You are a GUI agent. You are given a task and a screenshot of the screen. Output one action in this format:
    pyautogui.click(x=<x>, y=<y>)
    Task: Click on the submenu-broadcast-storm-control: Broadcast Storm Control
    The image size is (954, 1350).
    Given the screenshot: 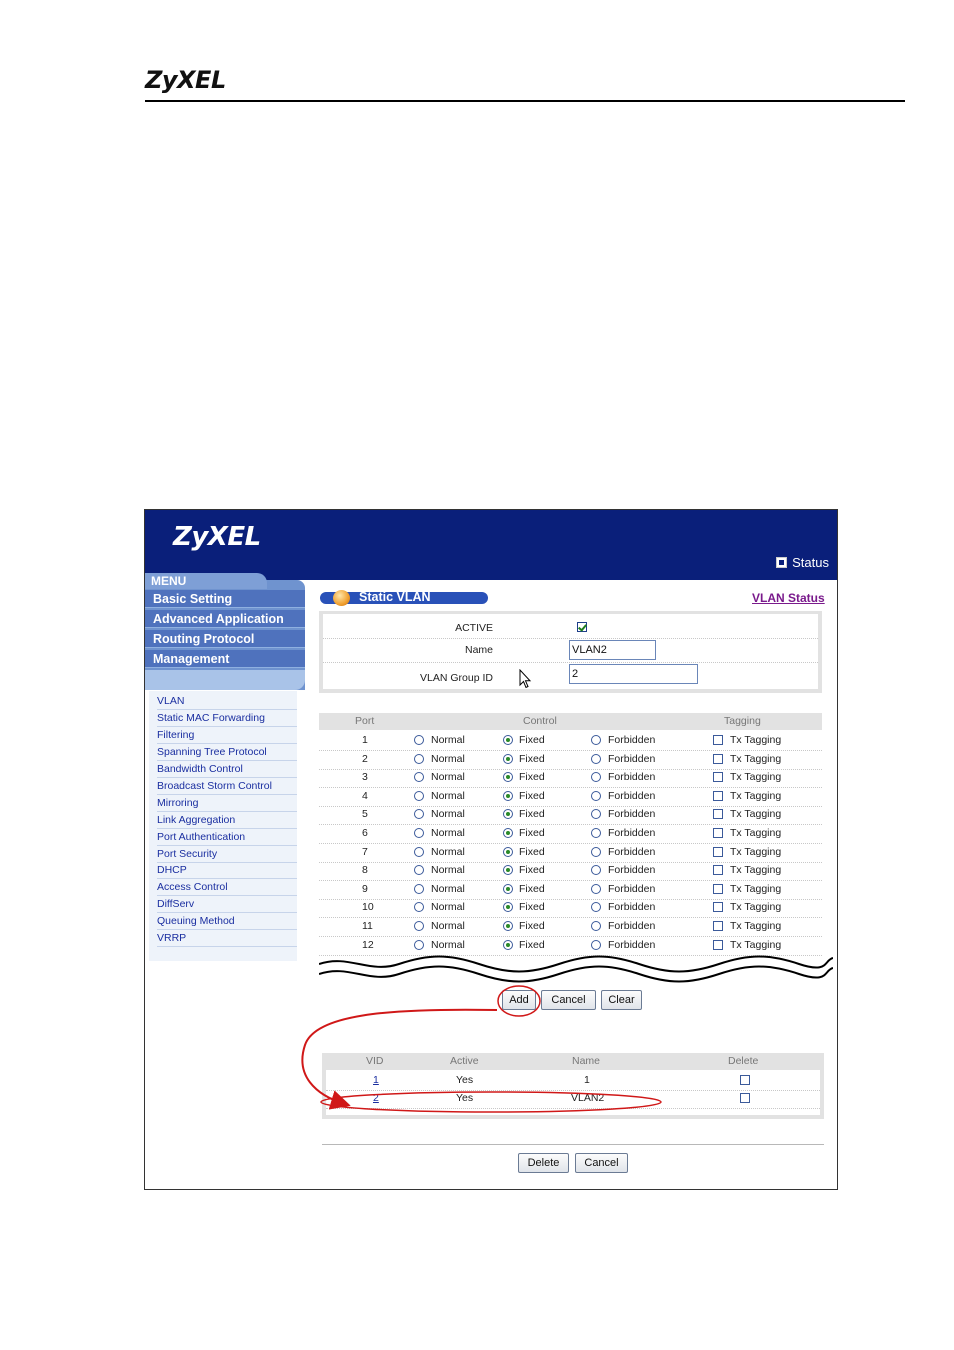 What is the action you would take?
    pyautogui.click(x=227, y=786)
    